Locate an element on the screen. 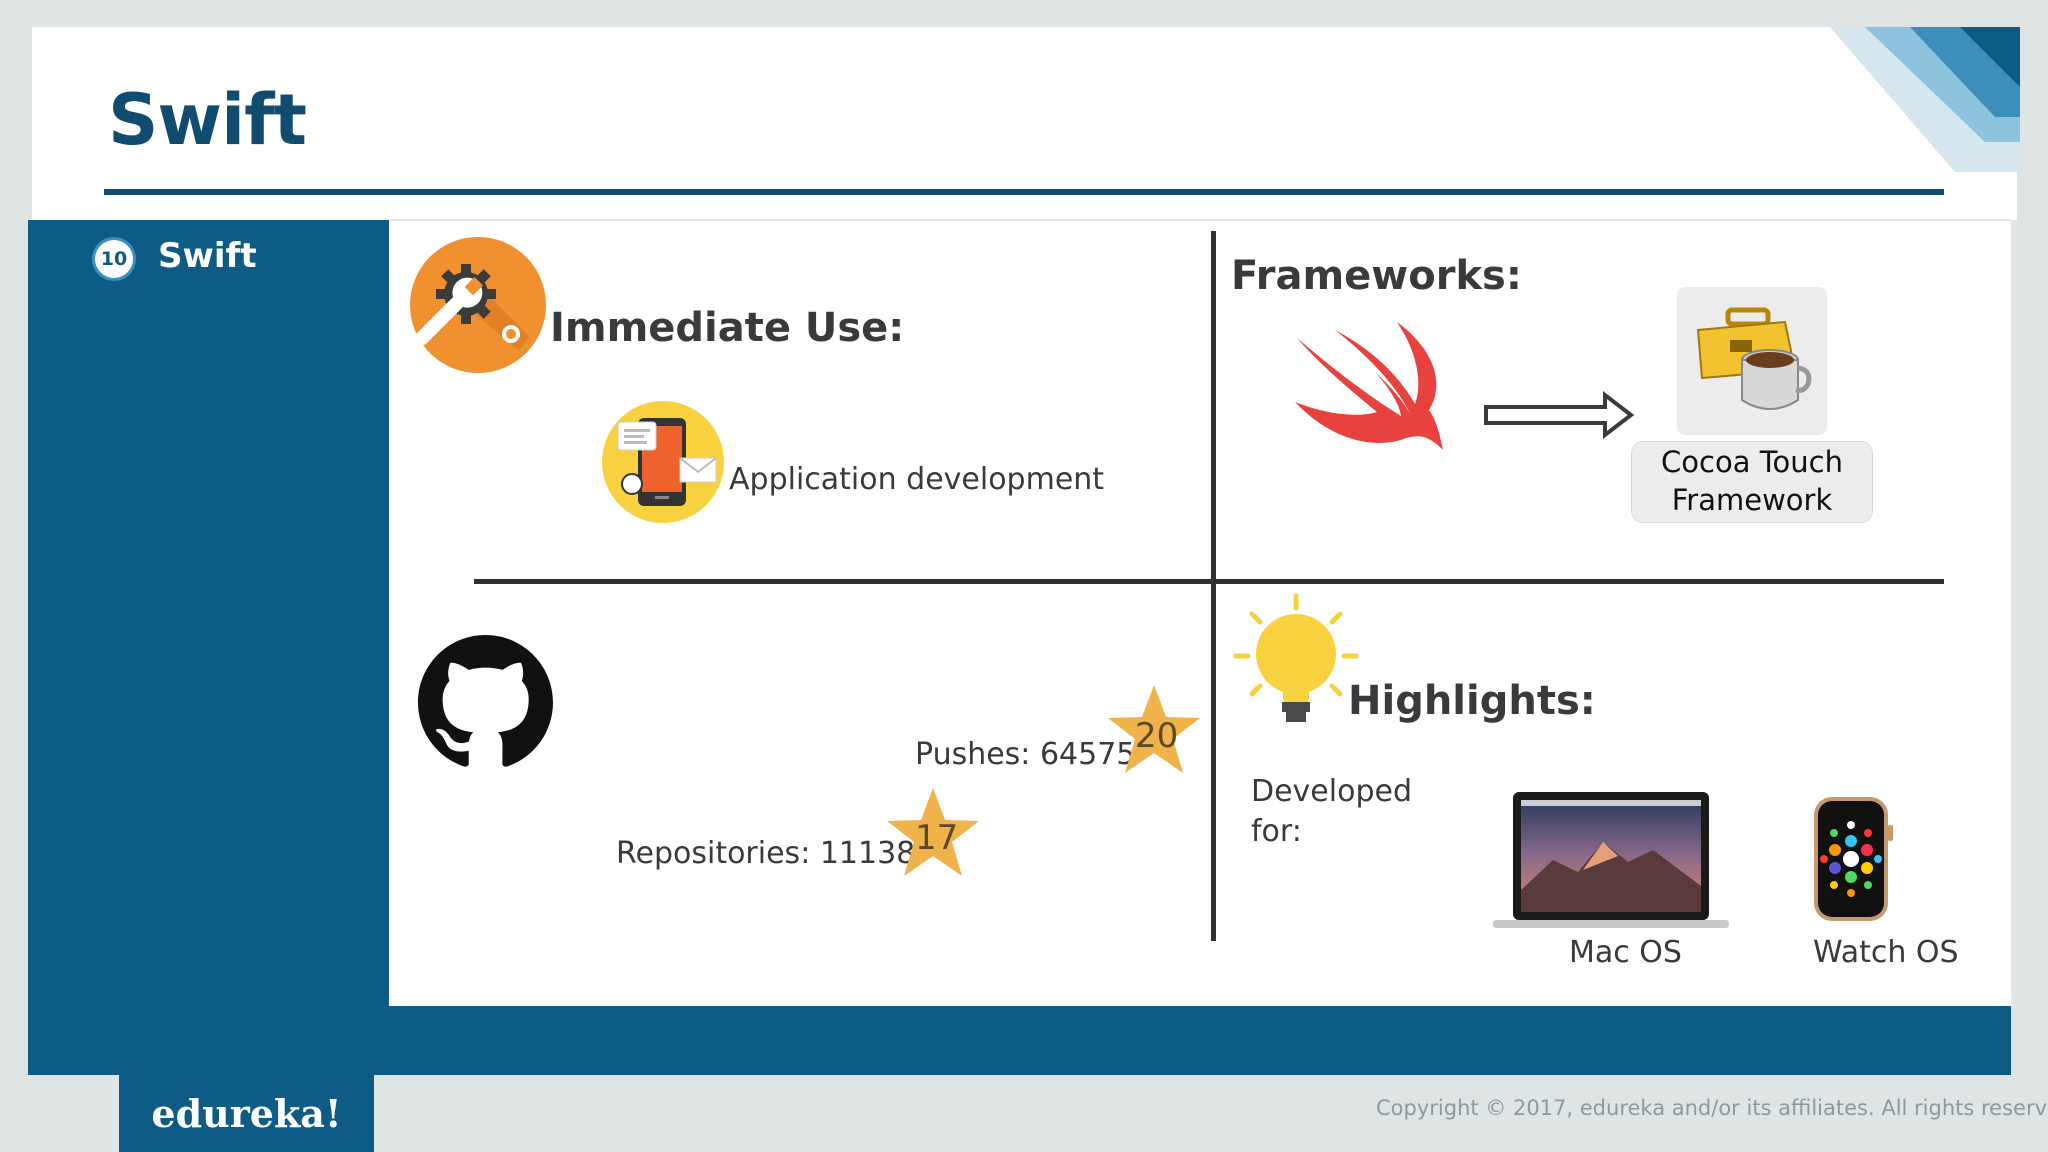 The width and height of the screenshot is (2048, 1152). sidebar-item-swift: Swift is located at coordinates (207, 256).